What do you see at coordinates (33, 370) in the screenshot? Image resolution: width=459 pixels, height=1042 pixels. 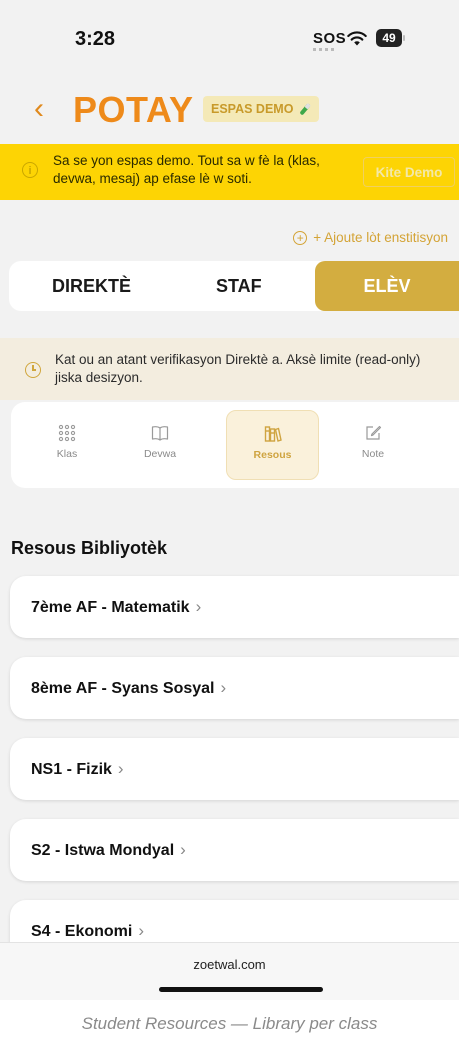 I see `clock-icon` at bounding box center [33, 370].